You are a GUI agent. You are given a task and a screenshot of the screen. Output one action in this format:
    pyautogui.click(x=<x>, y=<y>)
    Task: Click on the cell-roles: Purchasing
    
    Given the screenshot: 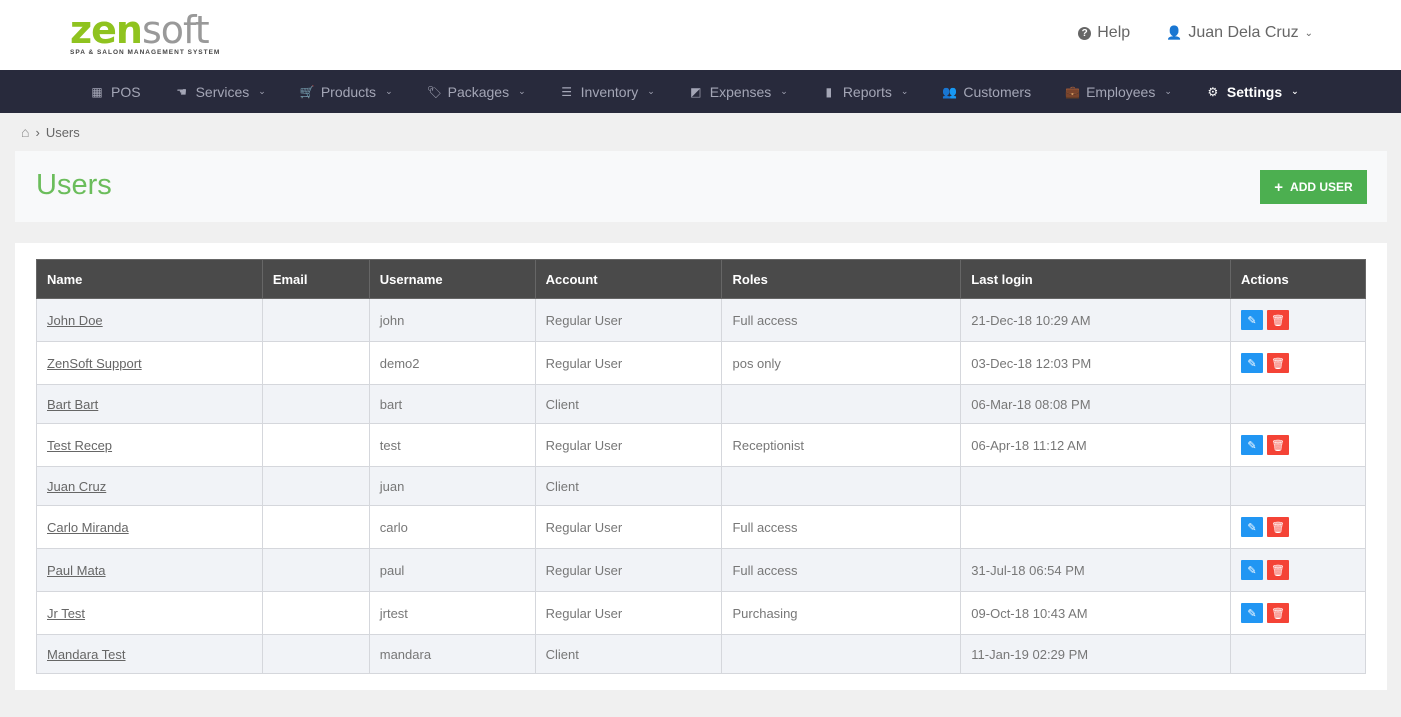 What is the action you would take?
    pyautogui.click(x=841, y=613)
    